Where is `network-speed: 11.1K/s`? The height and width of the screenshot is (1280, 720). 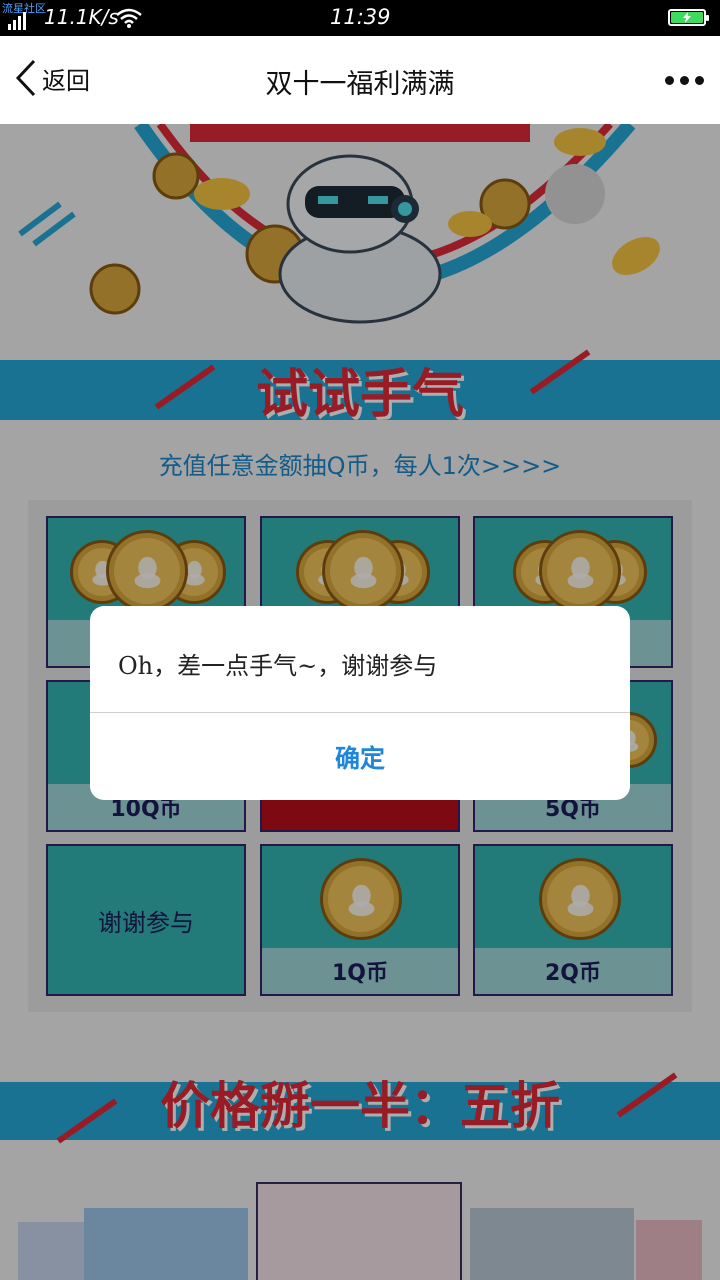
network-speed: 11.1K/s is located at coordinates (81, 17).